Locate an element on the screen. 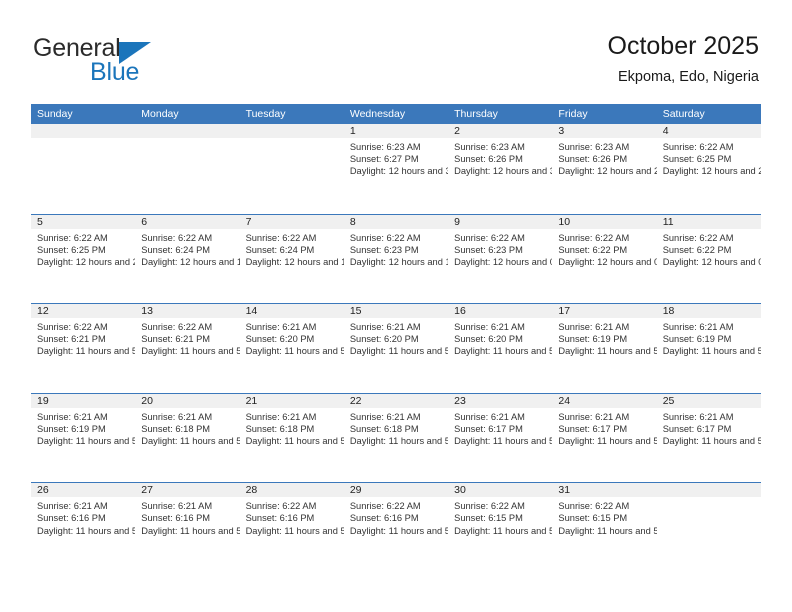 This screenshot has width=792, height=612. day-number: 22 is located at coordinates (396, 400).